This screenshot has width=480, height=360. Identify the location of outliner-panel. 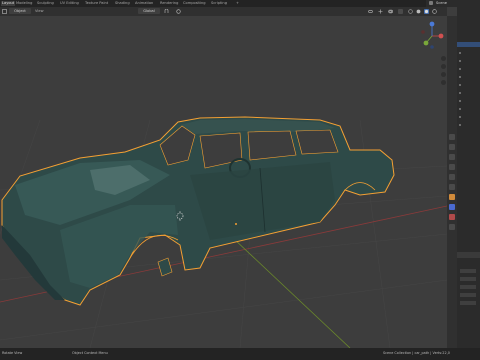
(468, 177).